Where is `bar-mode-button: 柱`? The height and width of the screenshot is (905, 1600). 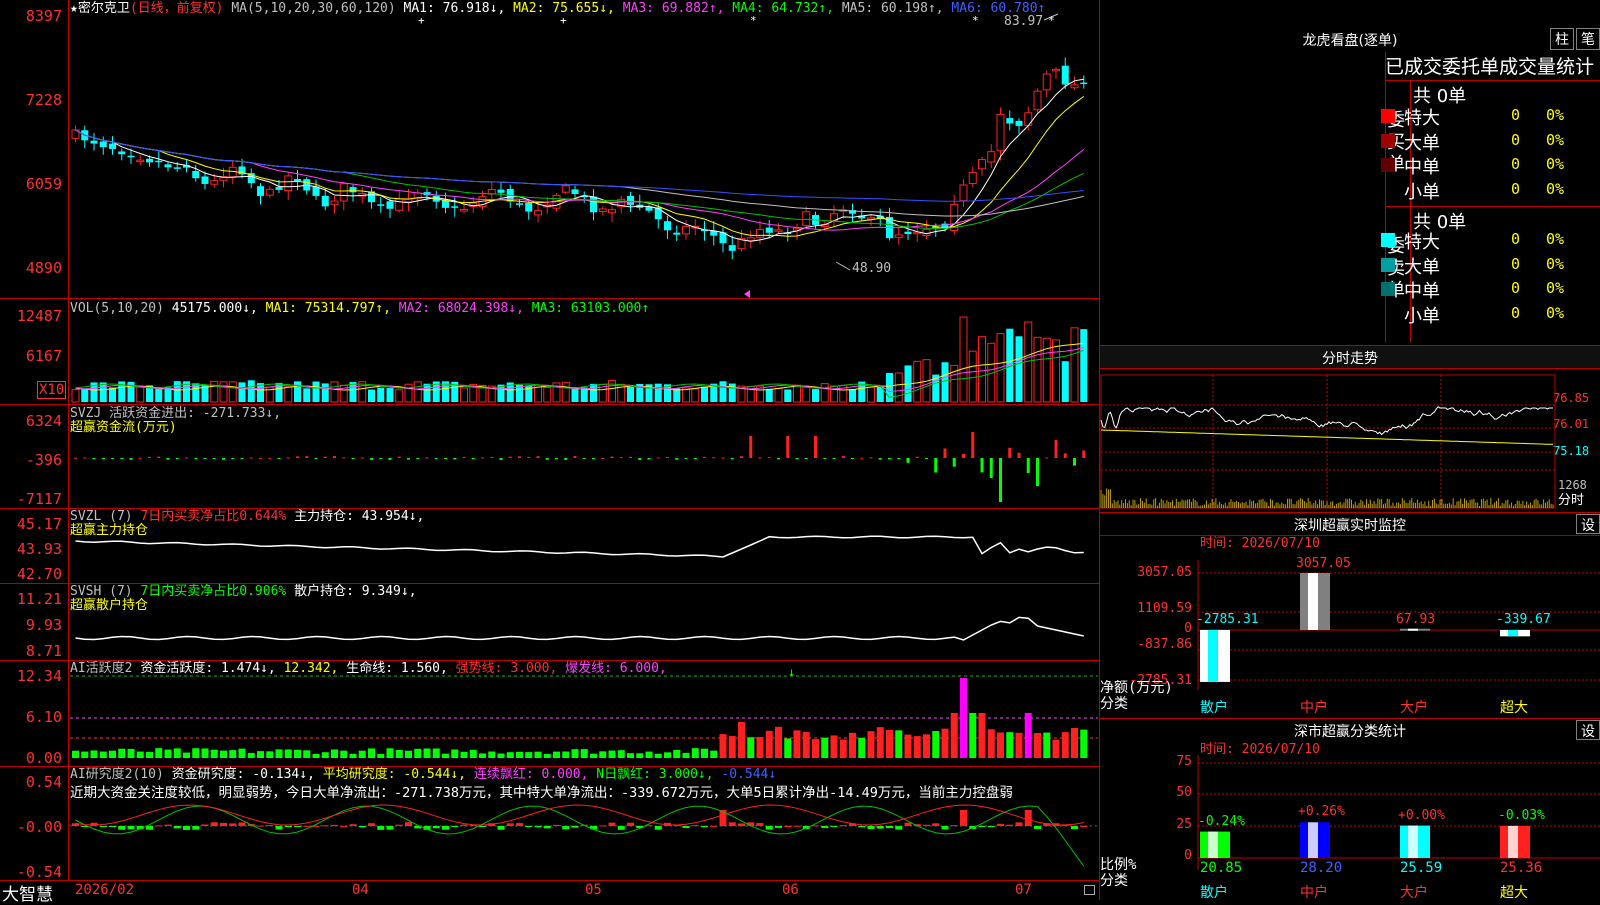 bar-mode-button: 柱 is located at coordinates (1562, 39).